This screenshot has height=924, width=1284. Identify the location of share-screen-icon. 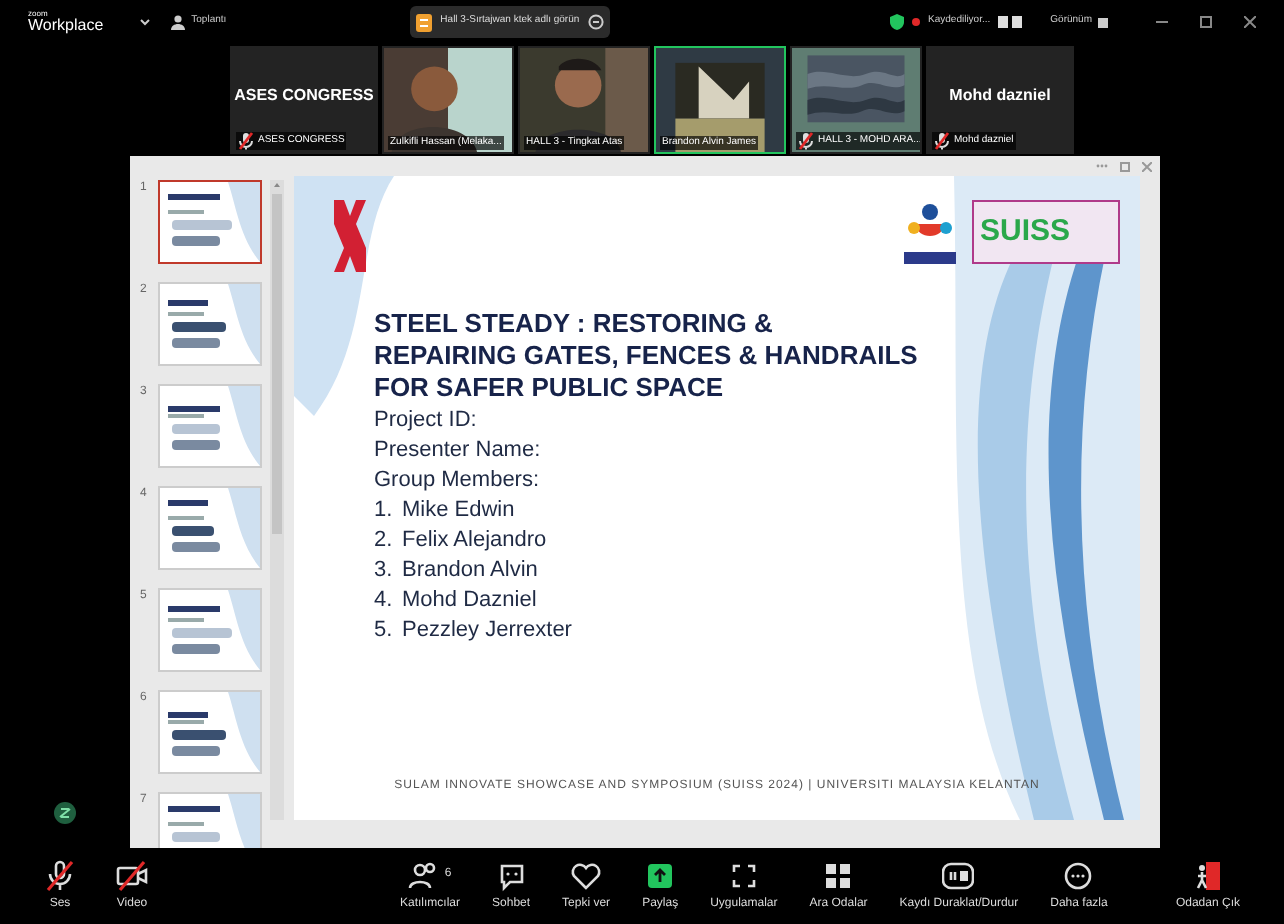
(660, 875).